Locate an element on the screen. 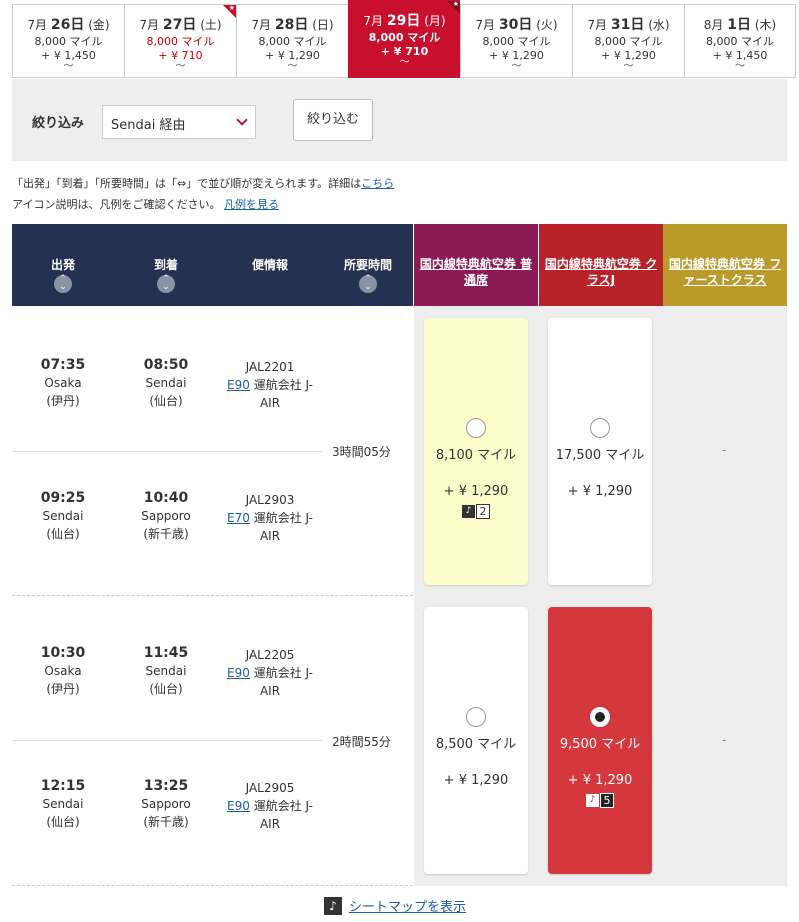 This screenshot has width=799, height=922. flight-info: JAL2201 E90 運航会社 J-AIR is located at coordinates (270, 385).